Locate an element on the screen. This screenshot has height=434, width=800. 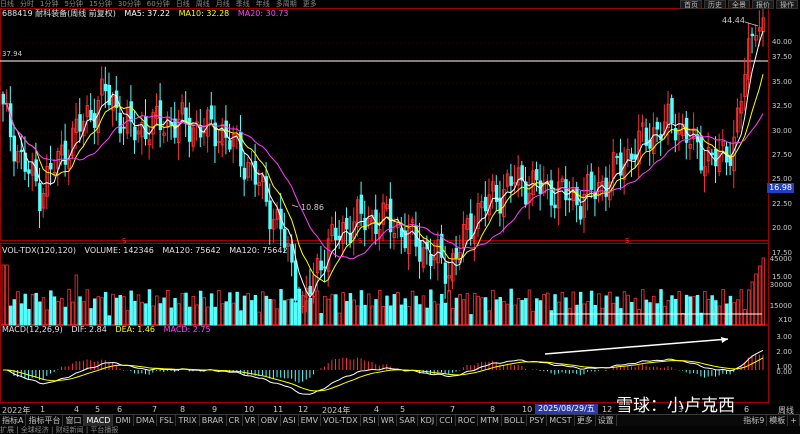
top-right-button: 操作 is located at coordinates (787, 4).